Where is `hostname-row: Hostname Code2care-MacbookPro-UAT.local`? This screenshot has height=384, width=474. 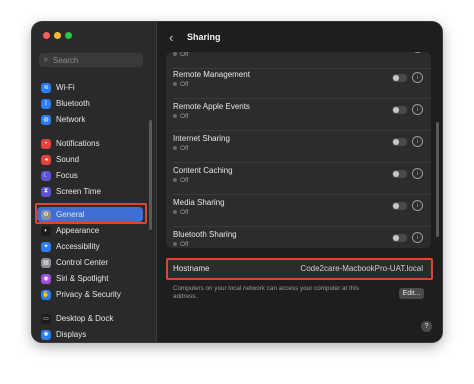 hostname-row: Hostname Code2care-MacbookPro-UAT.local is located at coordinates (298, 268).